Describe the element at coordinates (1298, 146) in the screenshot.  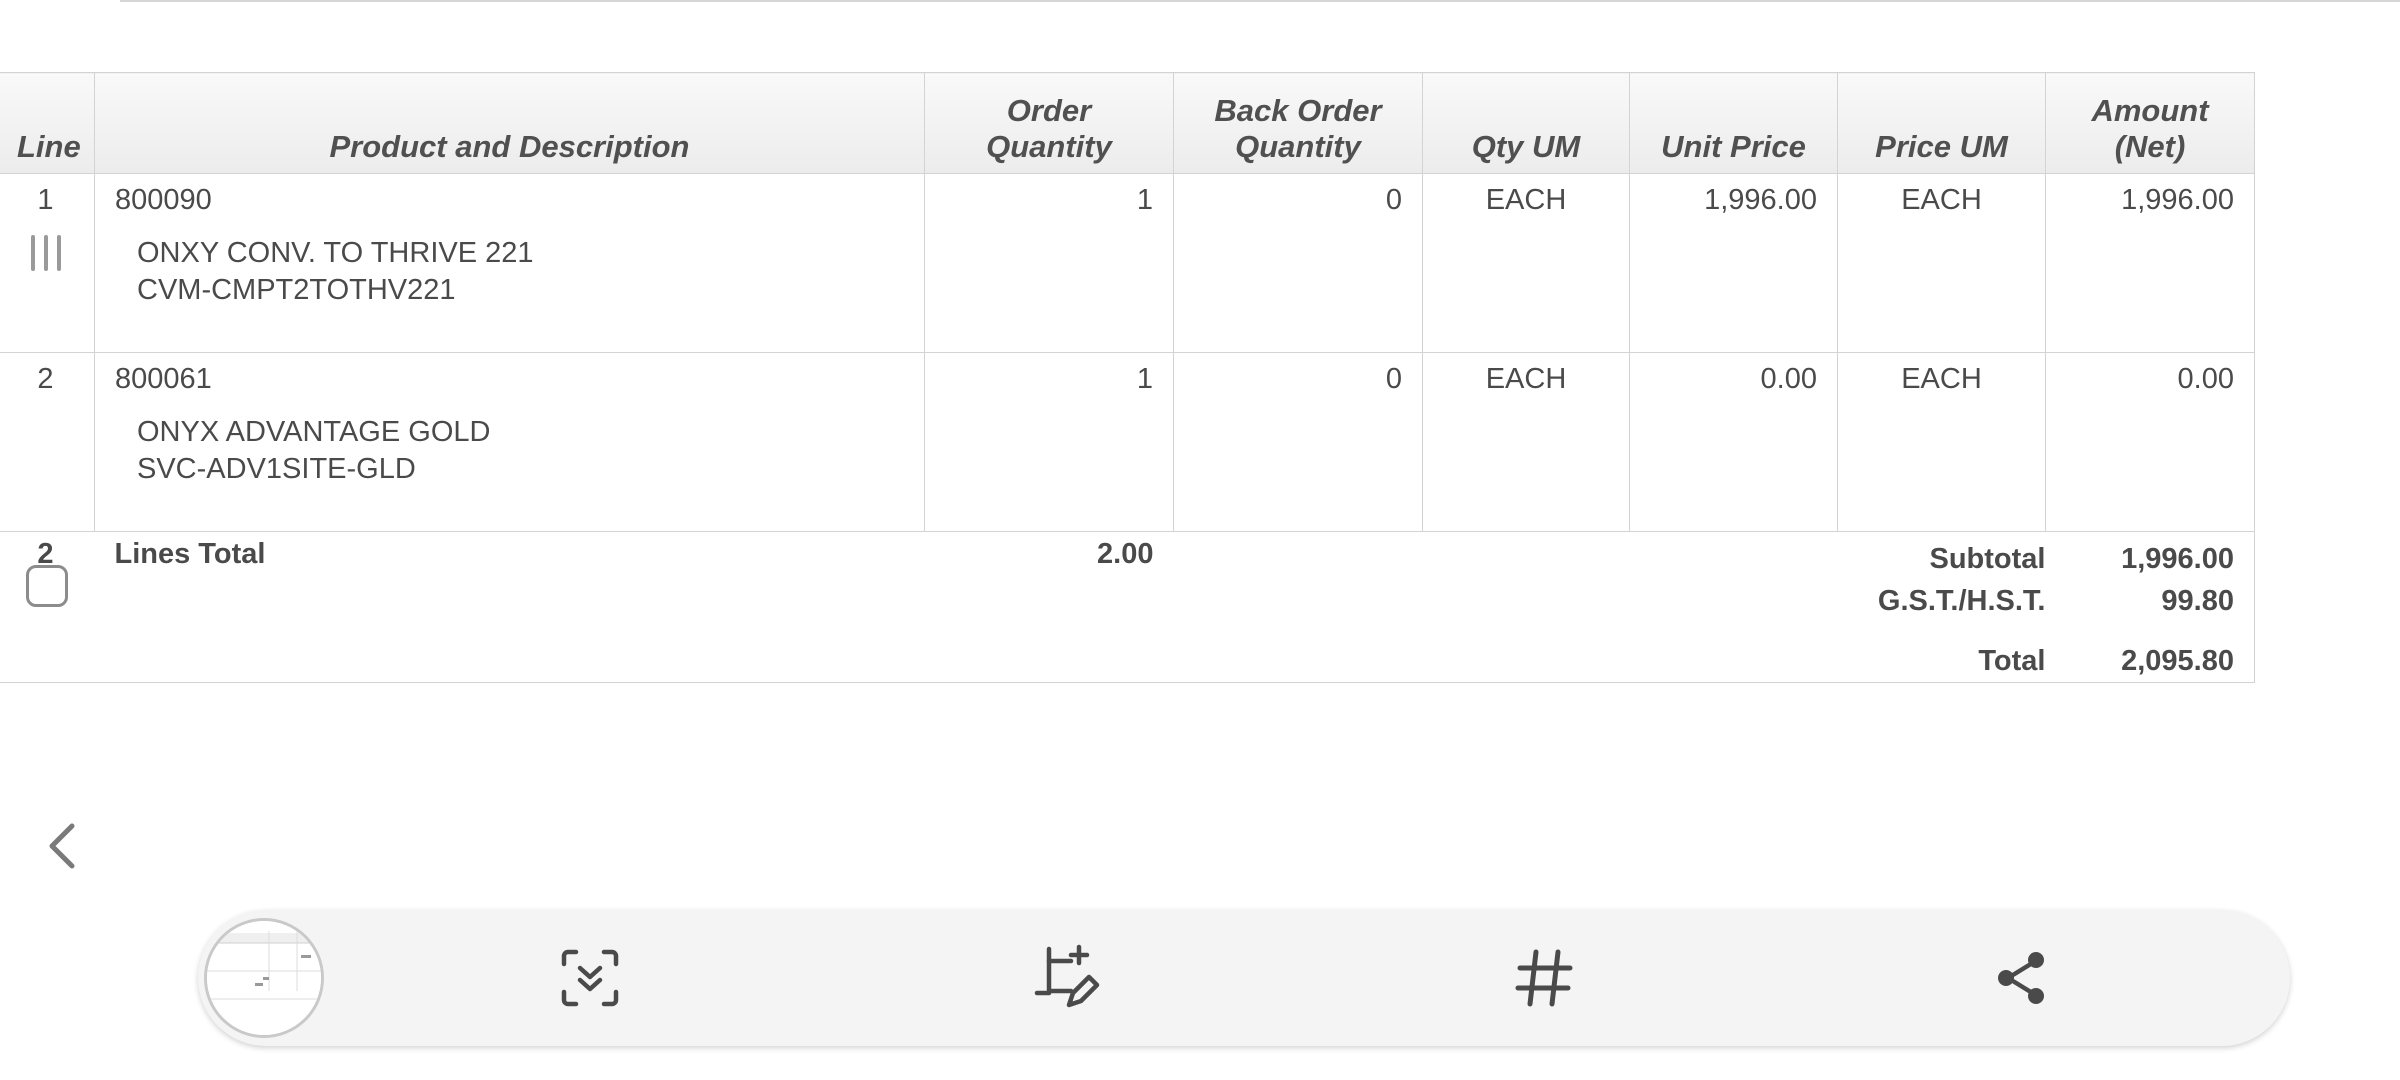
I see `header-back-order-line2: Quantity` at that location.